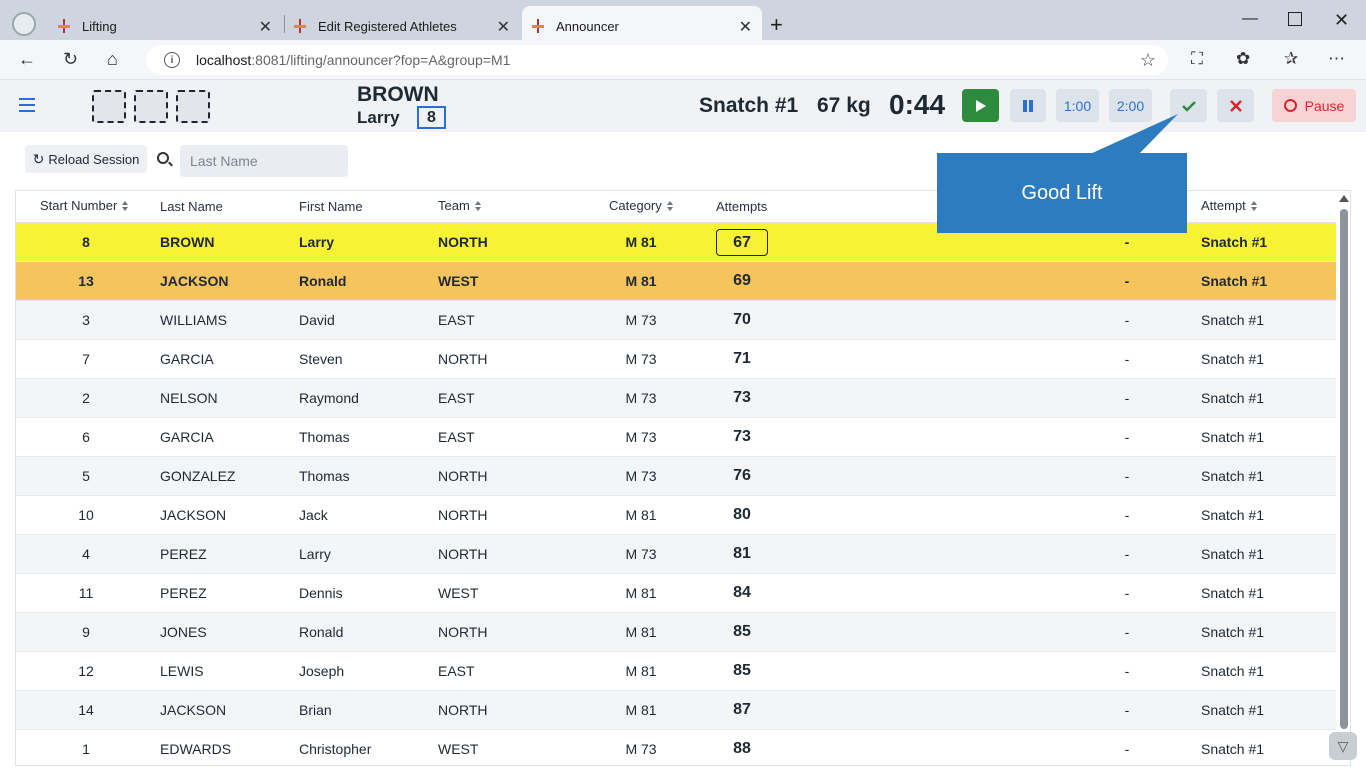  I want to click on scroll-up-arrow-icon, so click(1344, 198).